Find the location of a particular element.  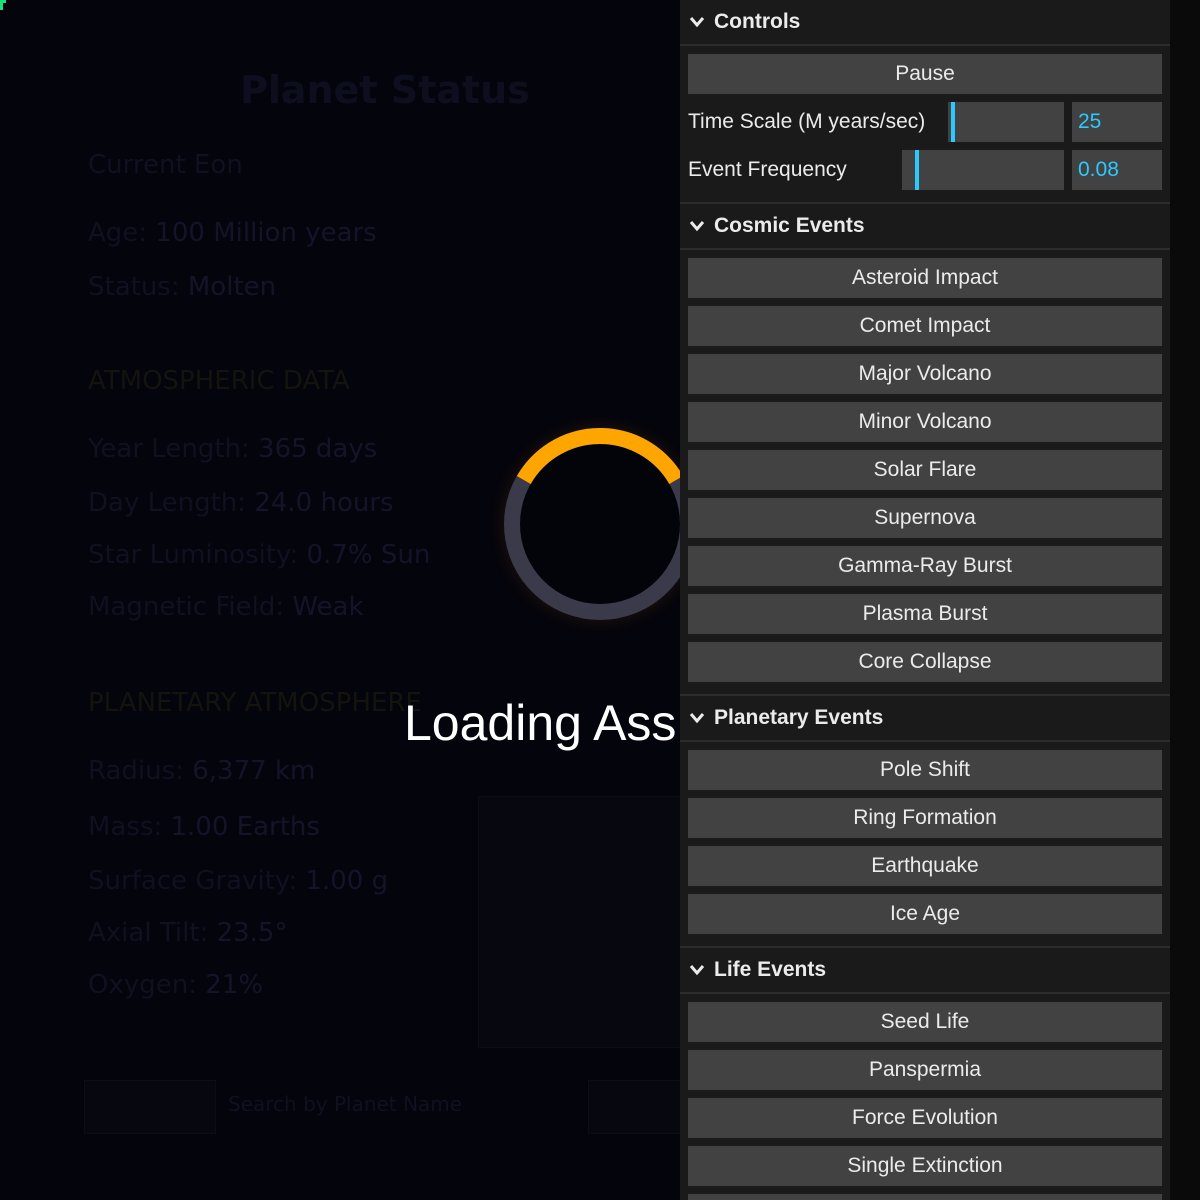

status-line-value: 24.0 hours is located at coordinates (324, 503).